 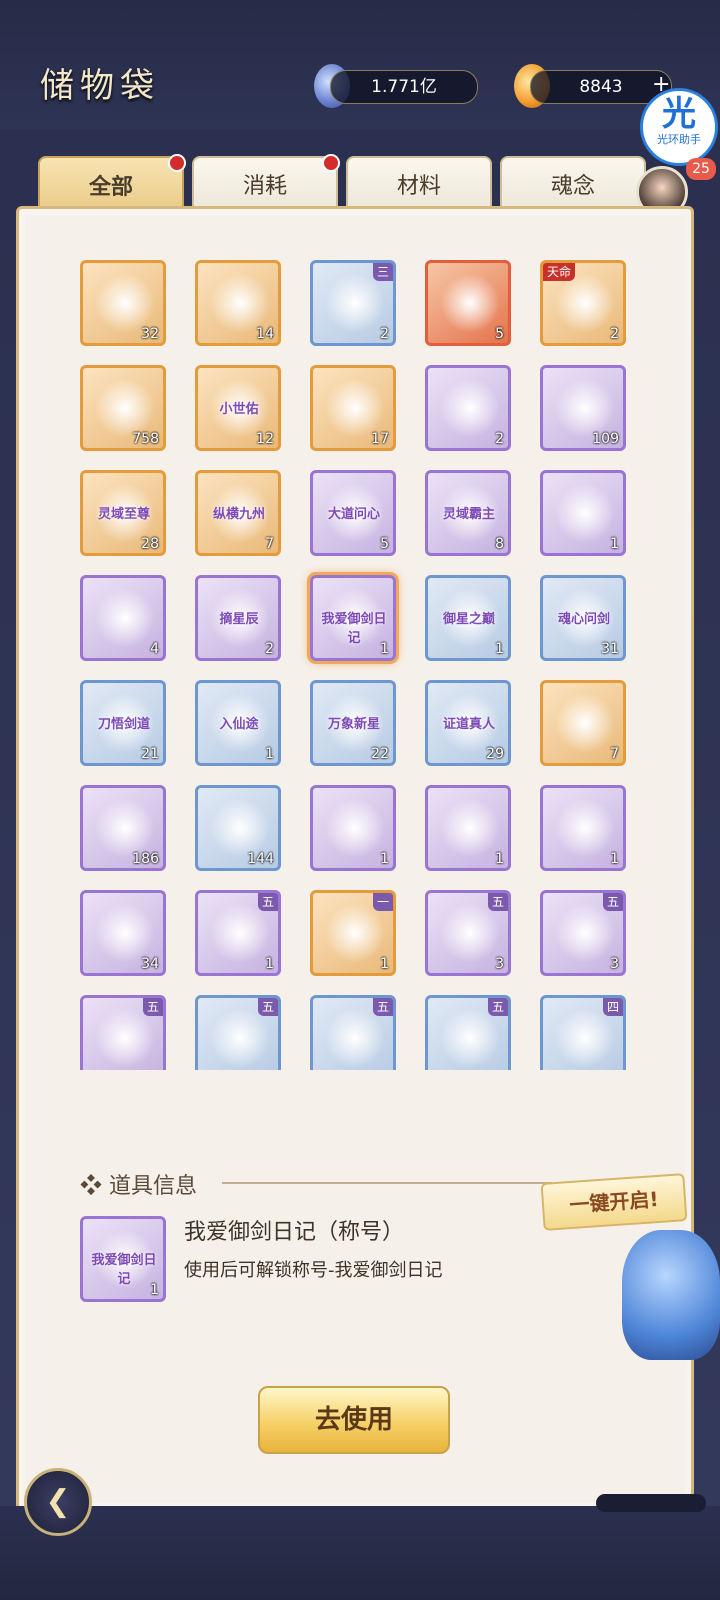 What do you see at coordinates (353, 933) in the screenshot?
I see `inventory-item: 一1` at bounding box center [353, 933].